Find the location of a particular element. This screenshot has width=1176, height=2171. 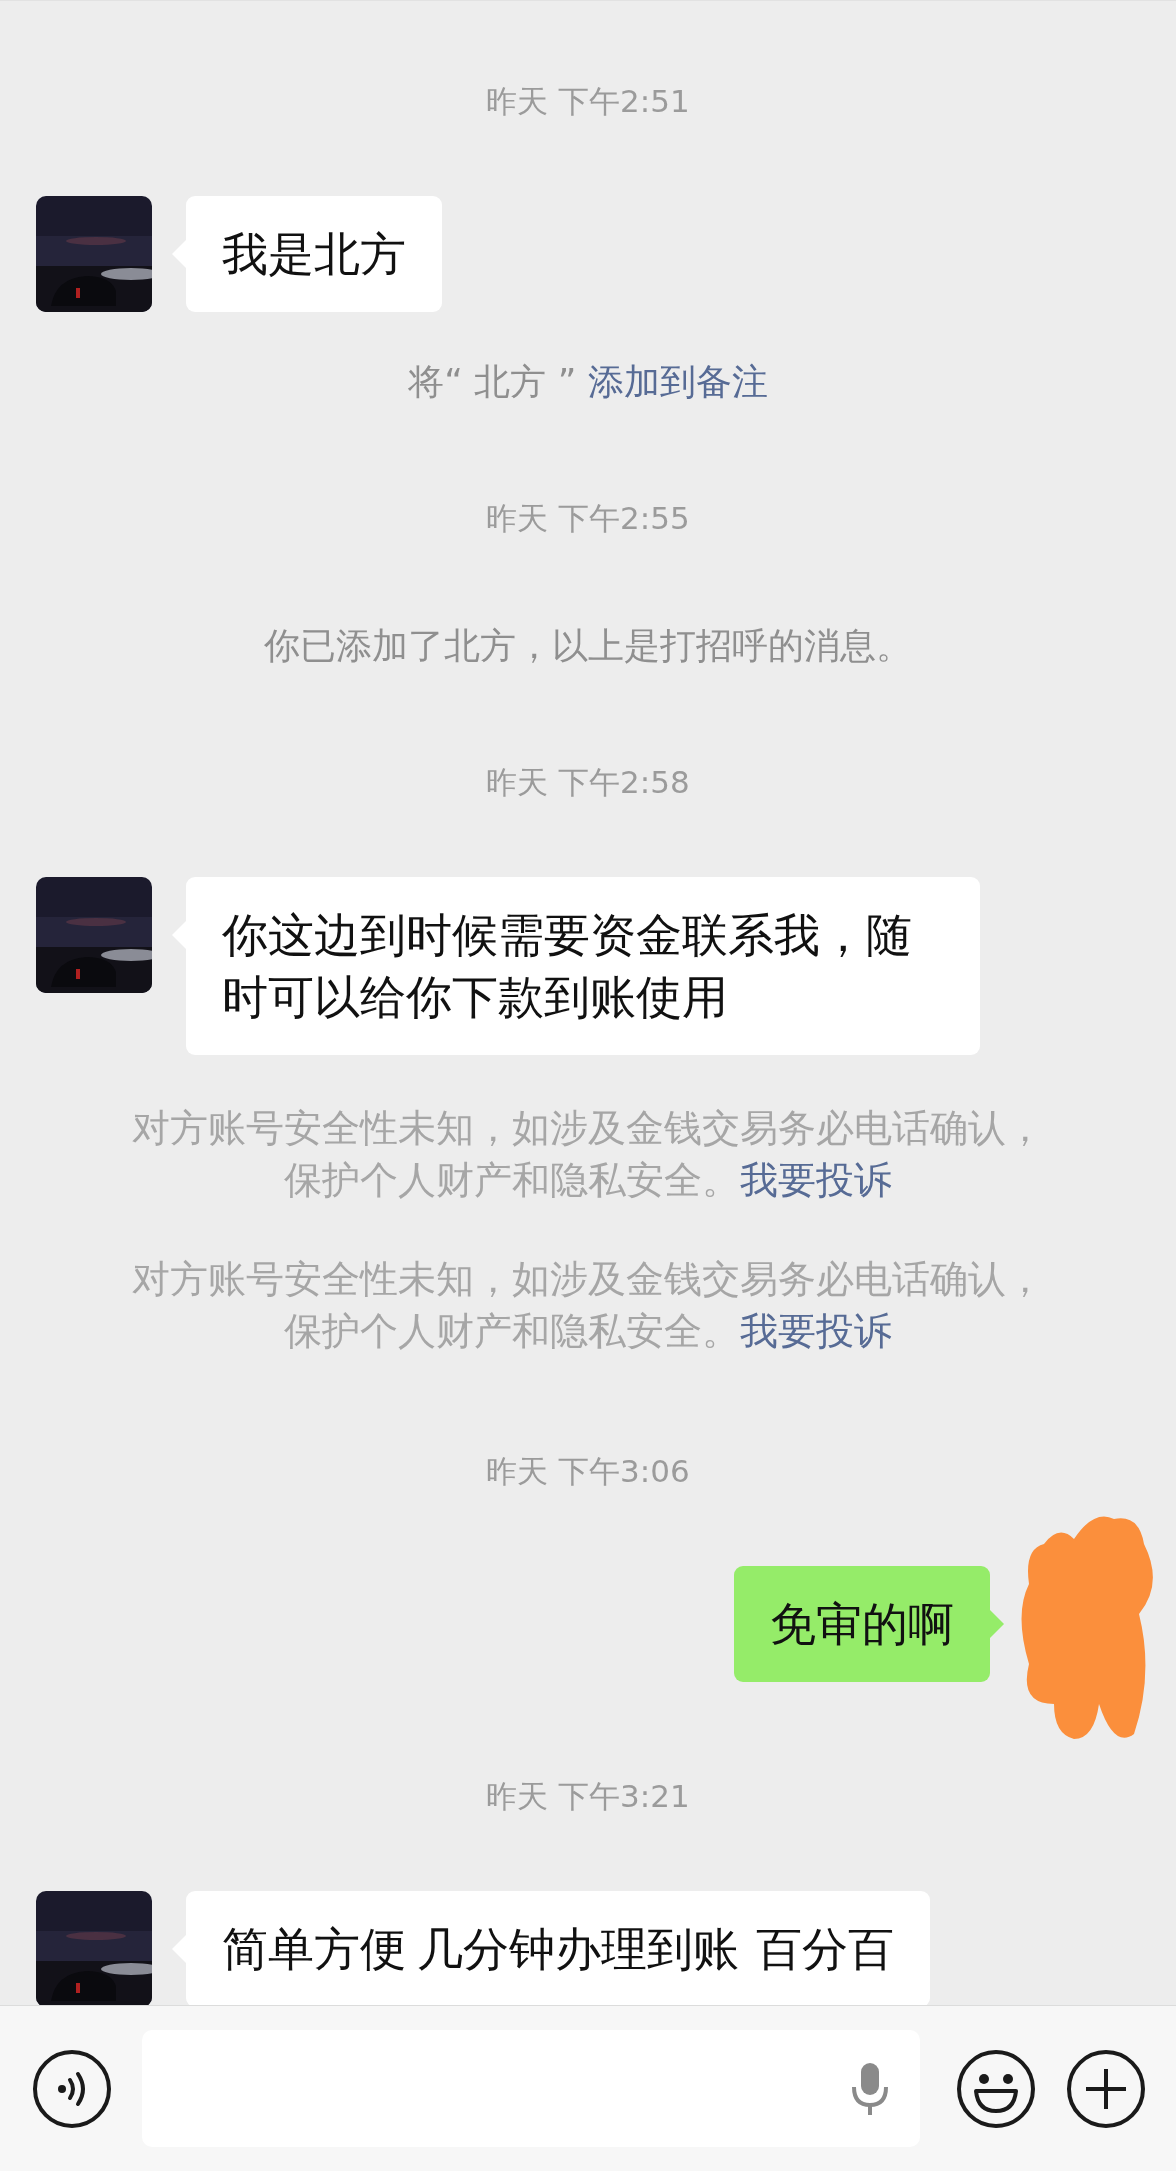

message-bubble: 我是北方 is located at coordinates (314, 254).